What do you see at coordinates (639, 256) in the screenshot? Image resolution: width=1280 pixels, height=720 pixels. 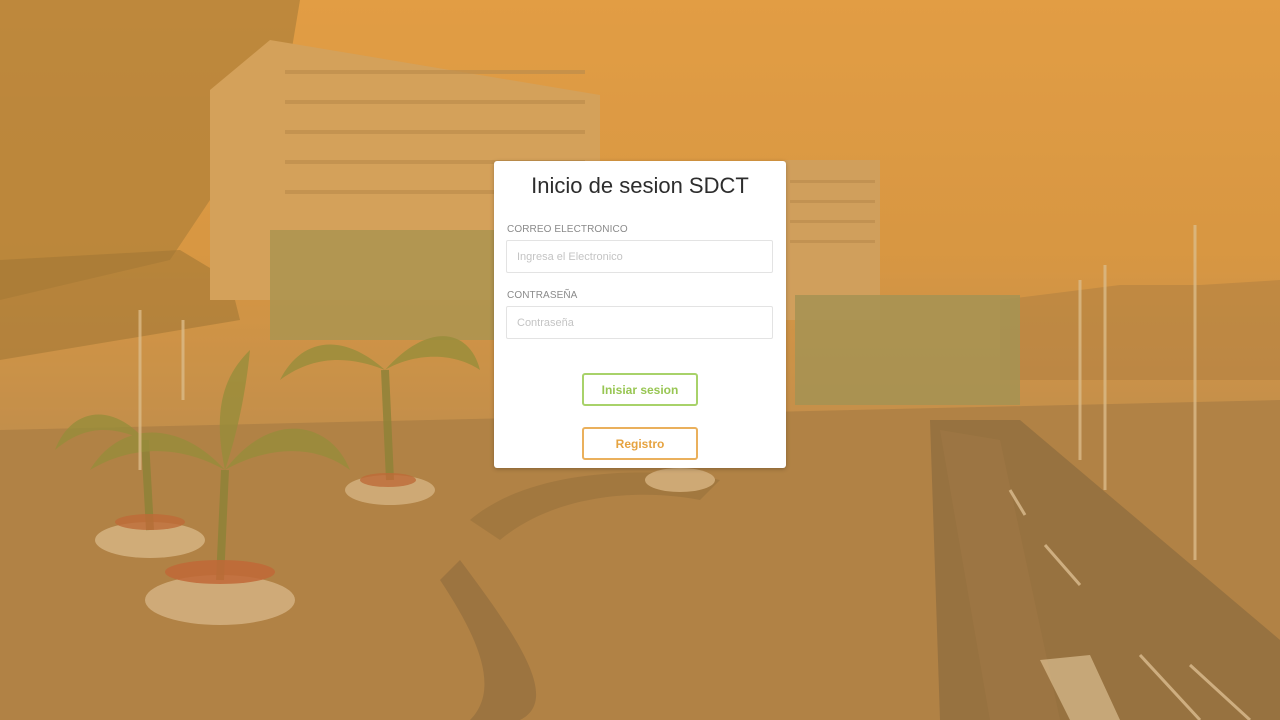 I see `email-field` at bounding box center [639, 256].